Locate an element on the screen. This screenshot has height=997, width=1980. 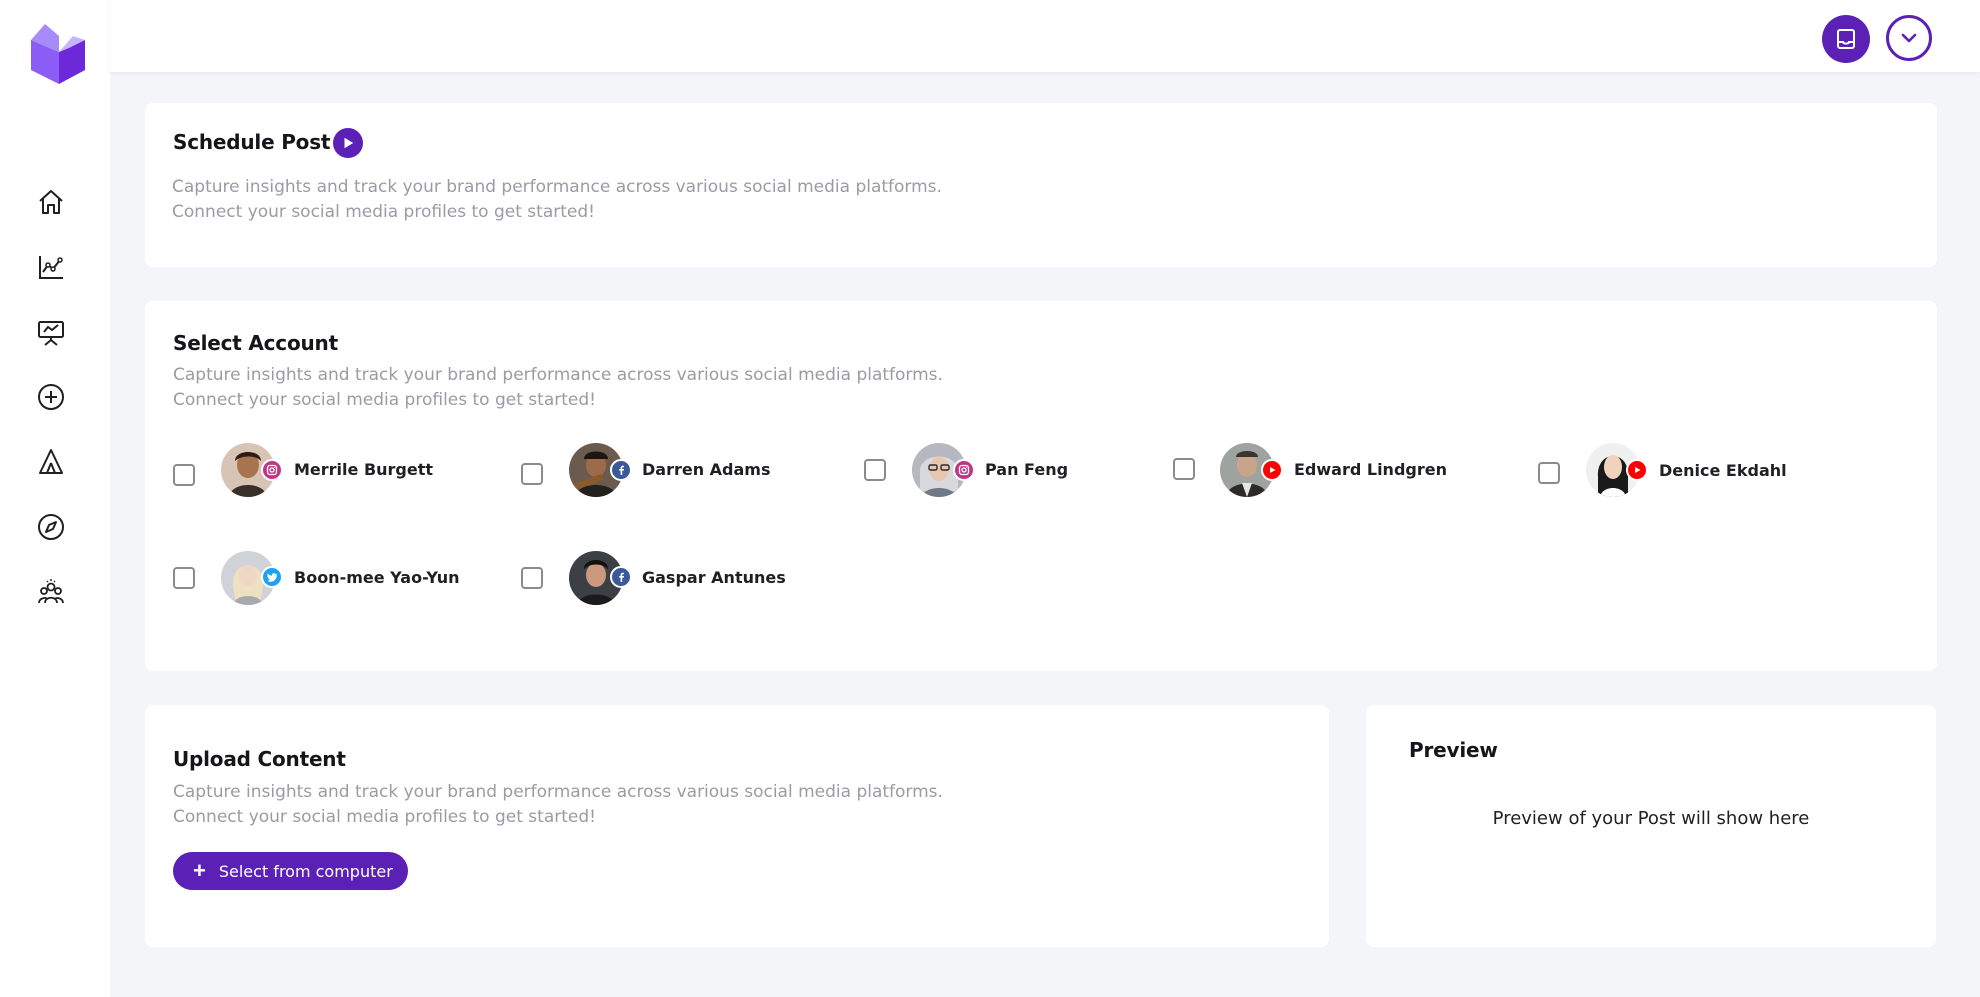
inbox-icon is located at coordinates (1846, 39).